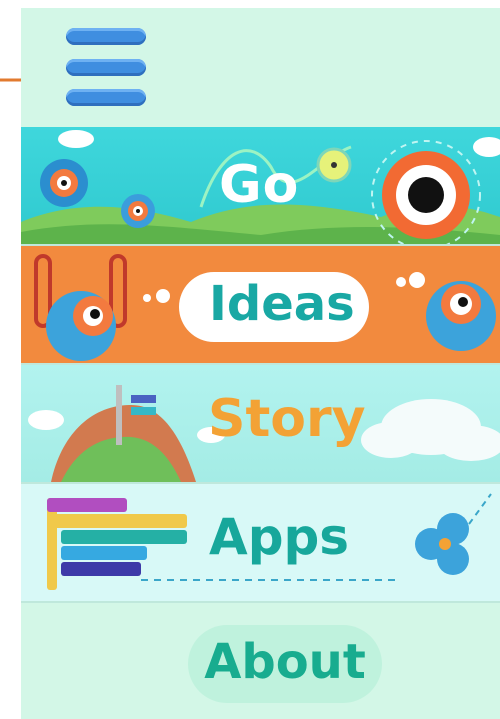 This screenshot has width=500, height=719. I want to click on about-label: About, so click(285, 662).